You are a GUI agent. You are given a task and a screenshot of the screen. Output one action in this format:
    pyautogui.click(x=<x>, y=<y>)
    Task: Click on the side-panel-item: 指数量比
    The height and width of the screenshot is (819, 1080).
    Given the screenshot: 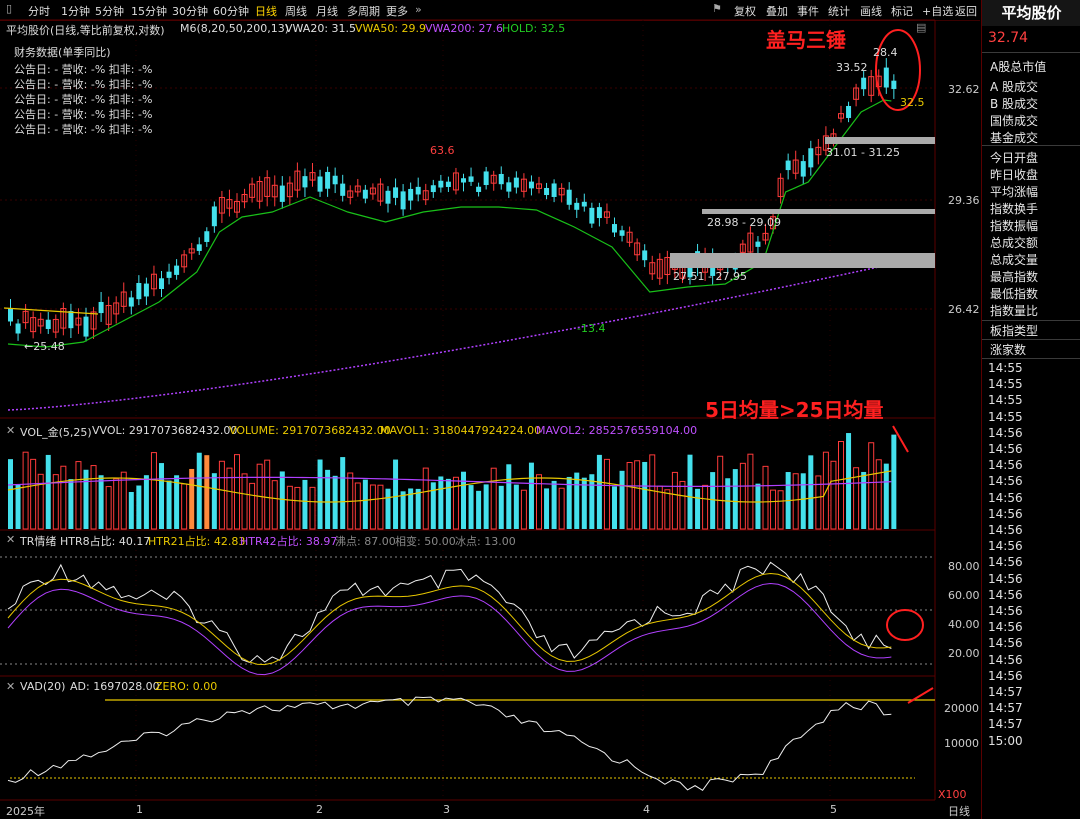 What is the action you would take?
    pyautogui.click(x=1014, y=310)
    